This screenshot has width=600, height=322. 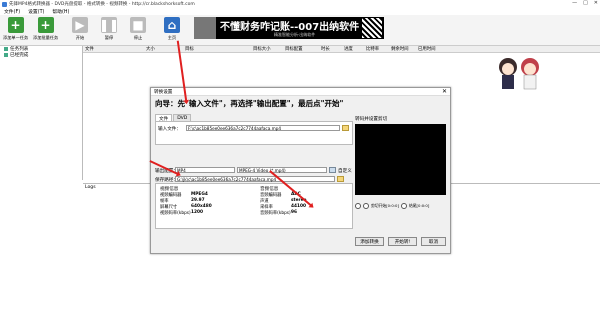 What do you see at coordinates (300, 11) in the screenshot?
I see `menu-bar: 文件(F) 设置(T) 帮助(H)` at bounding box center [300, 11].